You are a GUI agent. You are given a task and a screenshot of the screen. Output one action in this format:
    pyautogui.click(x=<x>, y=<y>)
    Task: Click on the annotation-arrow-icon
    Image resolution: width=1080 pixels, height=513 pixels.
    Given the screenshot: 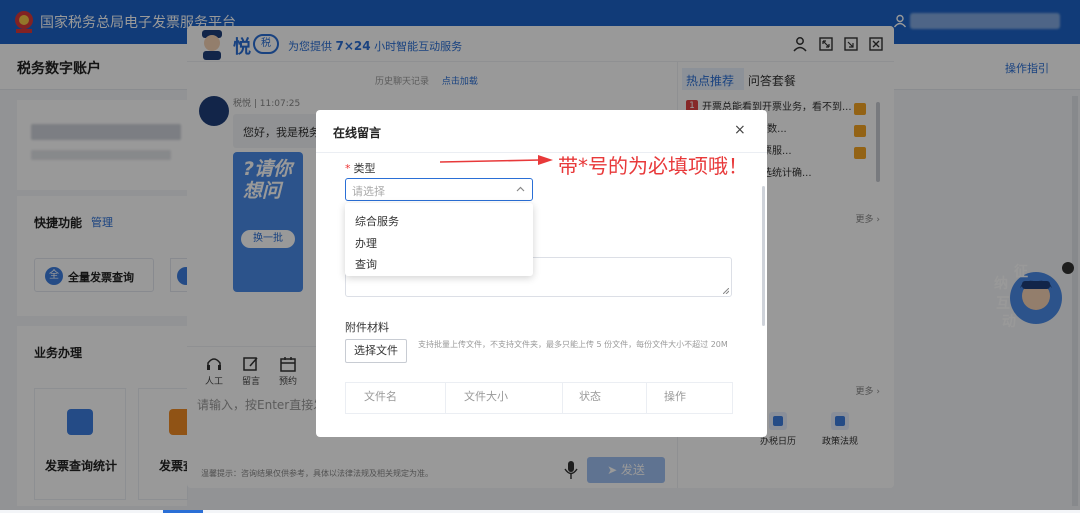 What is the action you would take?
    pyautogui.click(x=496, y=160)
    